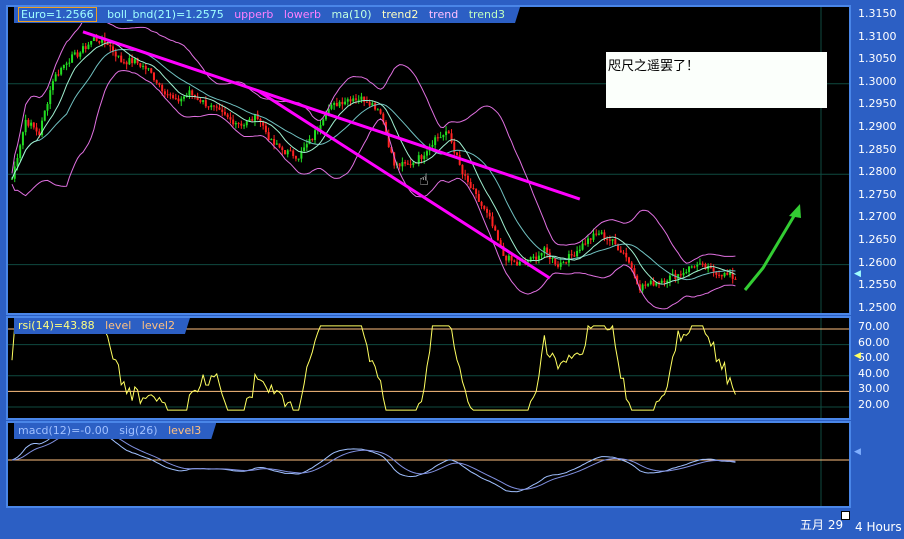  Describe the element at coordinates (874, 389) in the screenshot. I see `rsi-tick: 30.00` at that location.